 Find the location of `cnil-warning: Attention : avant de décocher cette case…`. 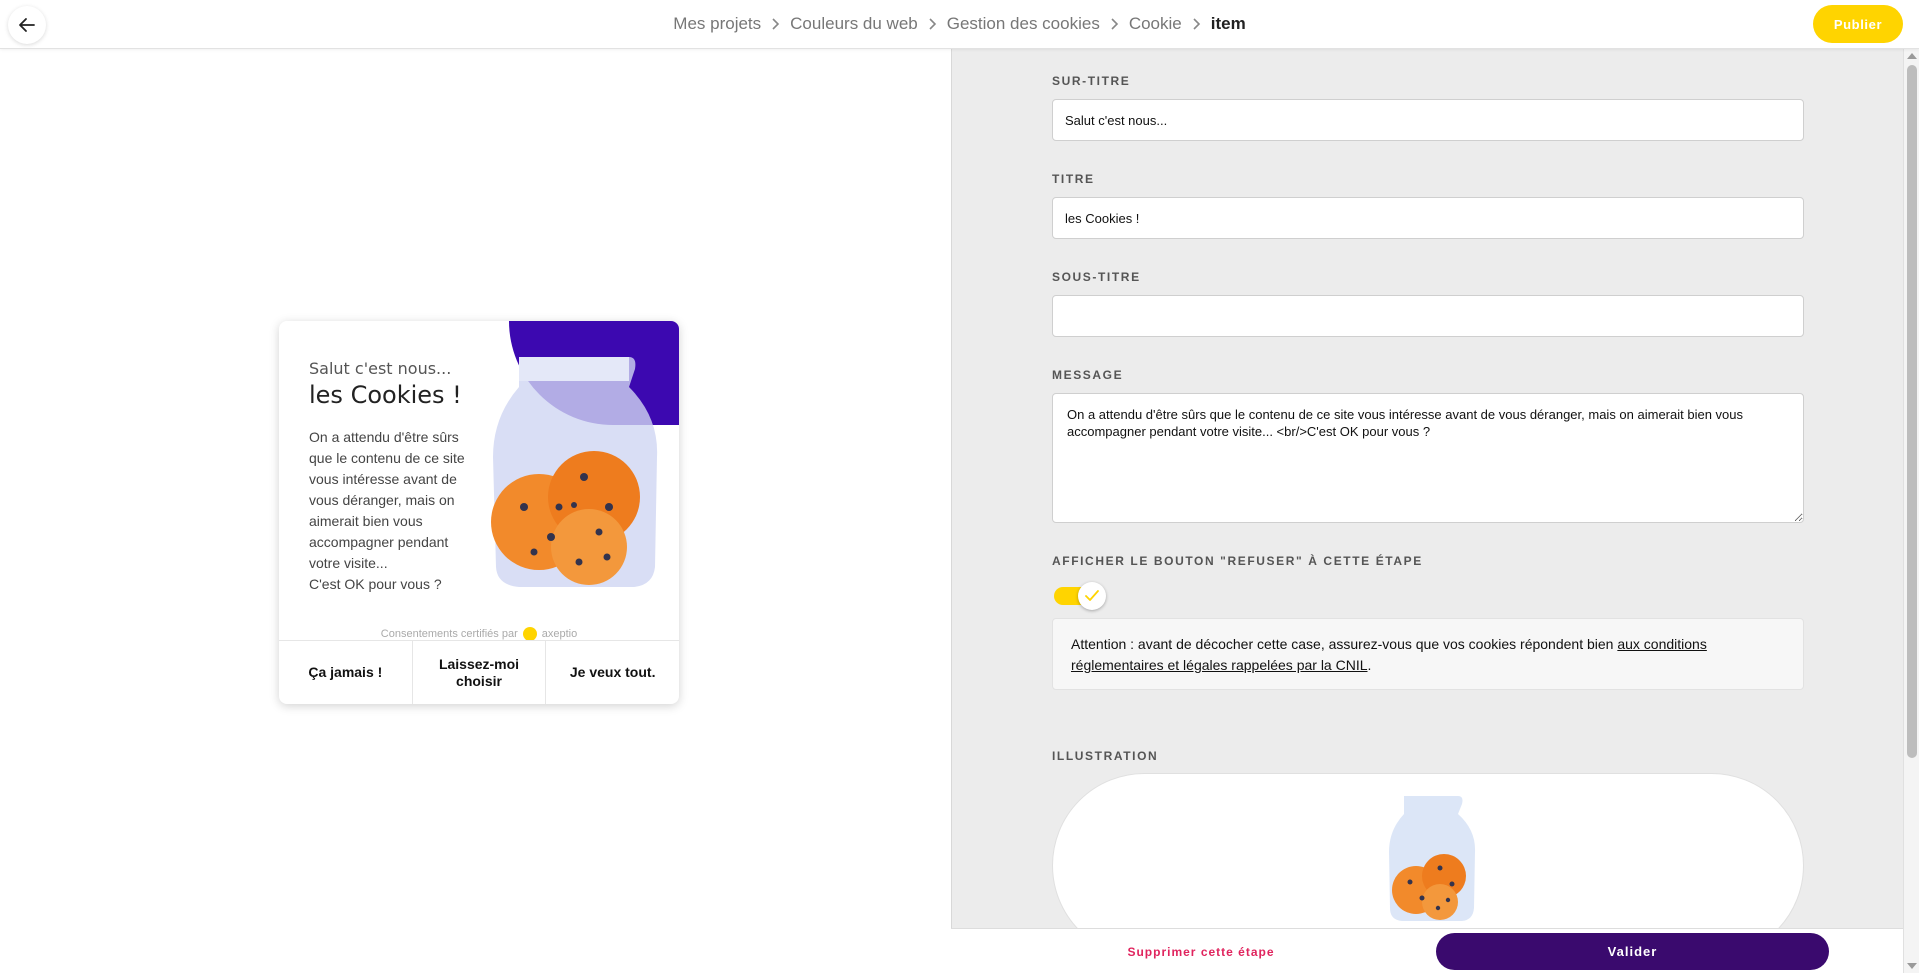

cnil-warning: Attention : avant de décocher cette case… is located at coordinates (1428, 654).